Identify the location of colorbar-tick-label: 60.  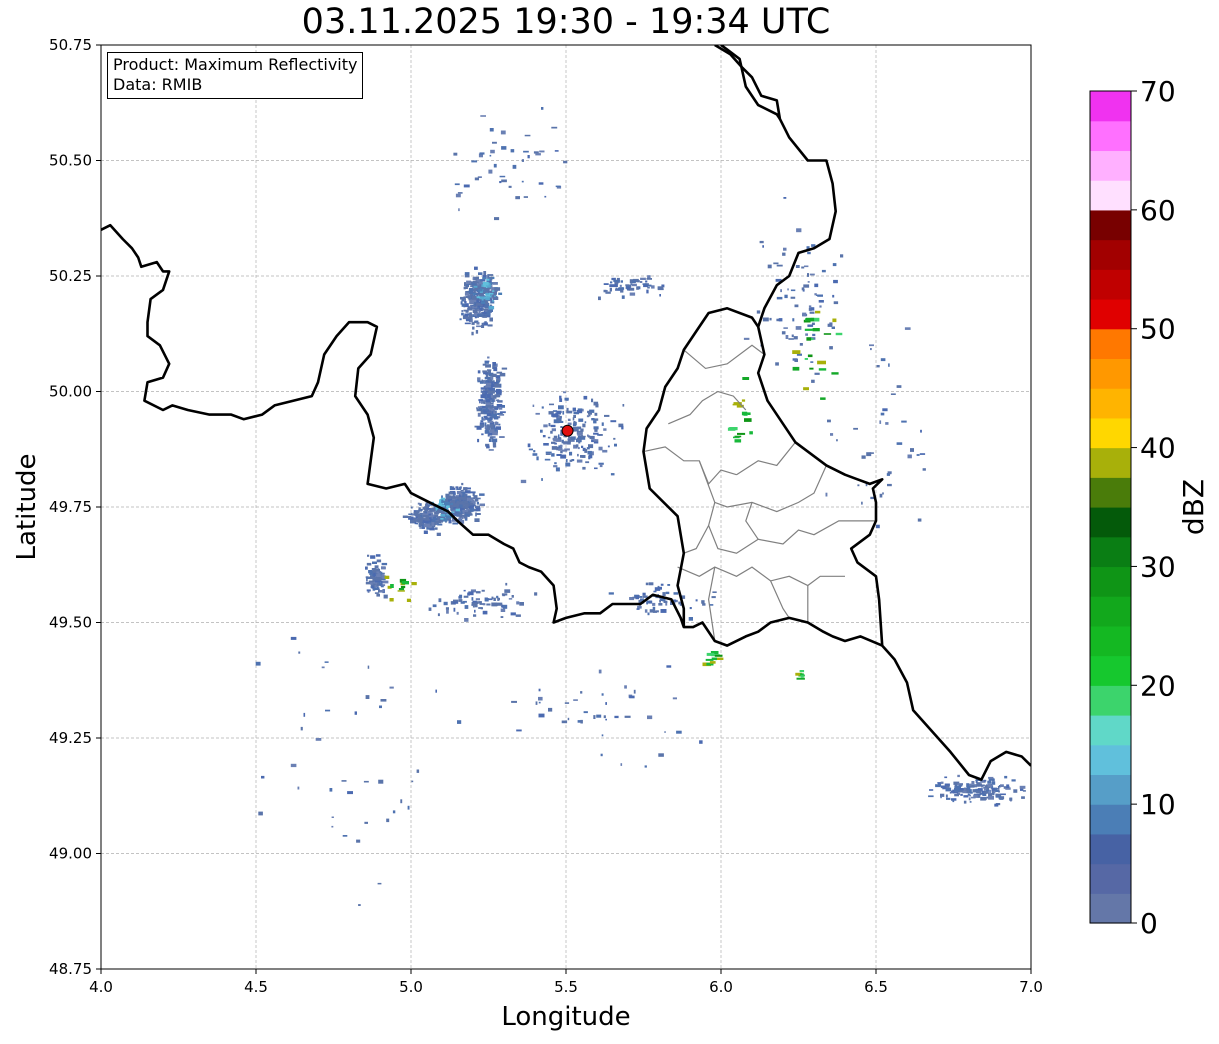
(1158, 210).